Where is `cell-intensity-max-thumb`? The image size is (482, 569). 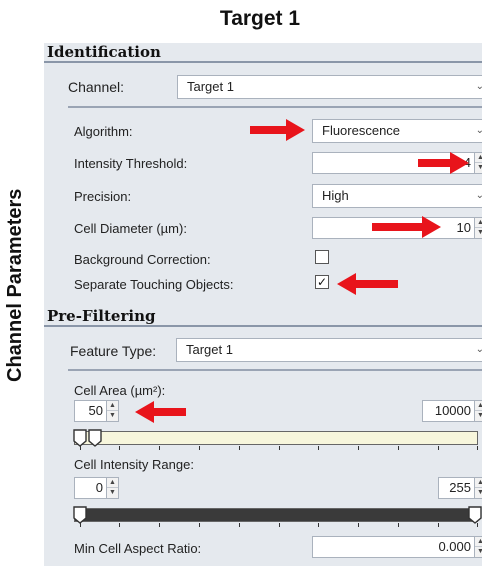
cell-intensity-max-thumb is located at coordinates (475, 515).